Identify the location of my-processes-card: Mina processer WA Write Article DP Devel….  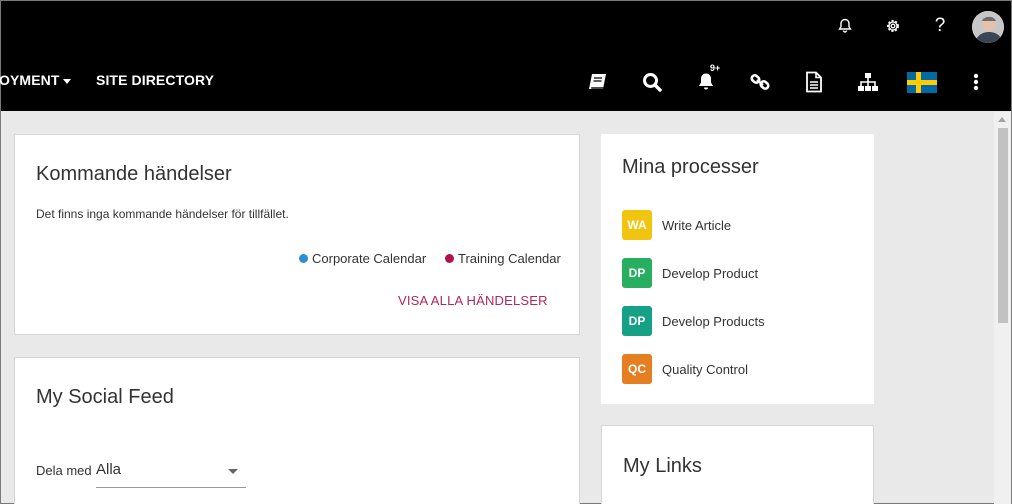
(737, 269).